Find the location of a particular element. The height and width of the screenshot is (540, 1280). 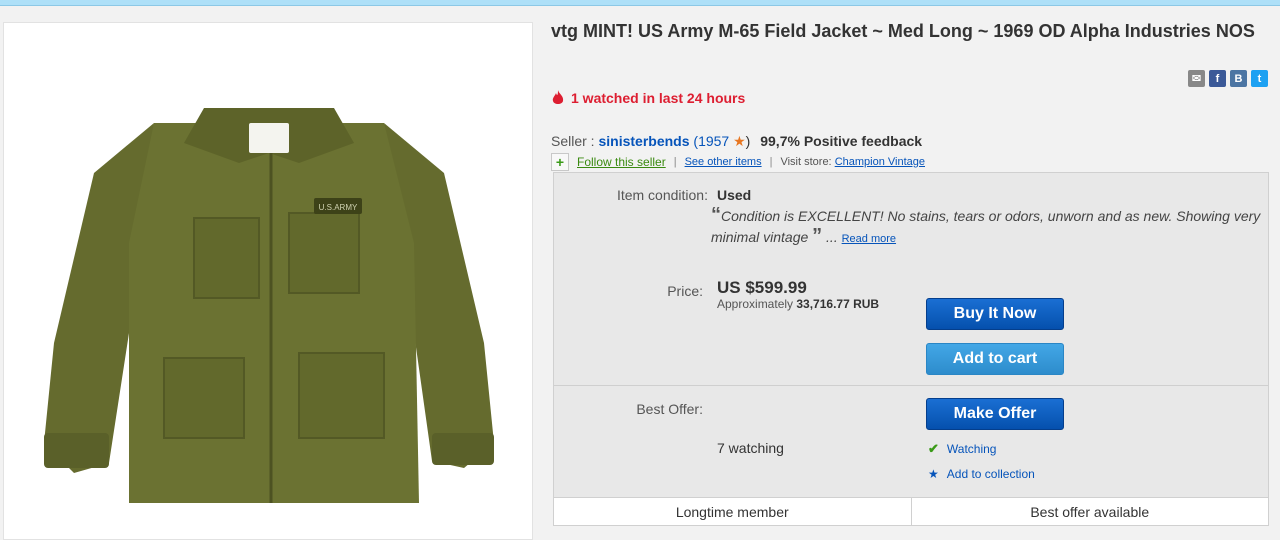

approx-value: 33,716.77 RUB is located at coordinates (838, 304).